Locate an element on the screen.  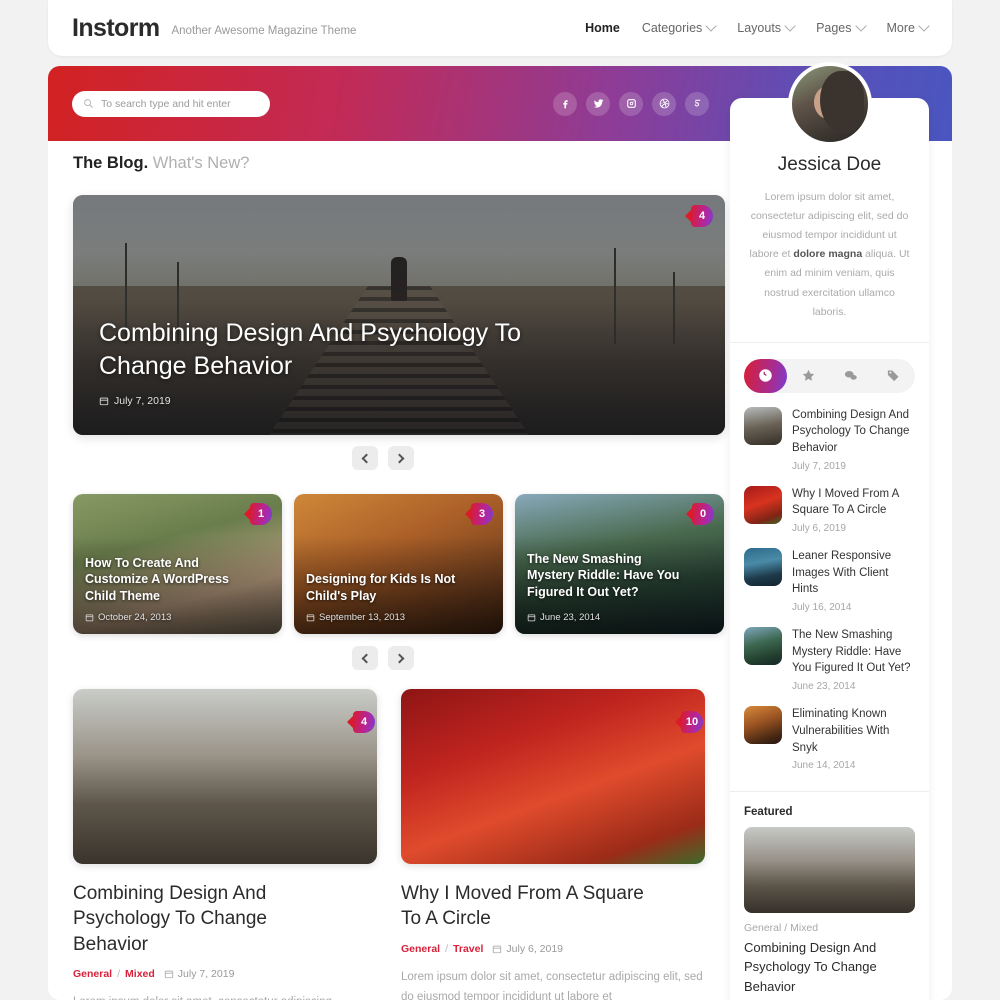
comment-count-badge: 0 is located at coordinates (700, 514).